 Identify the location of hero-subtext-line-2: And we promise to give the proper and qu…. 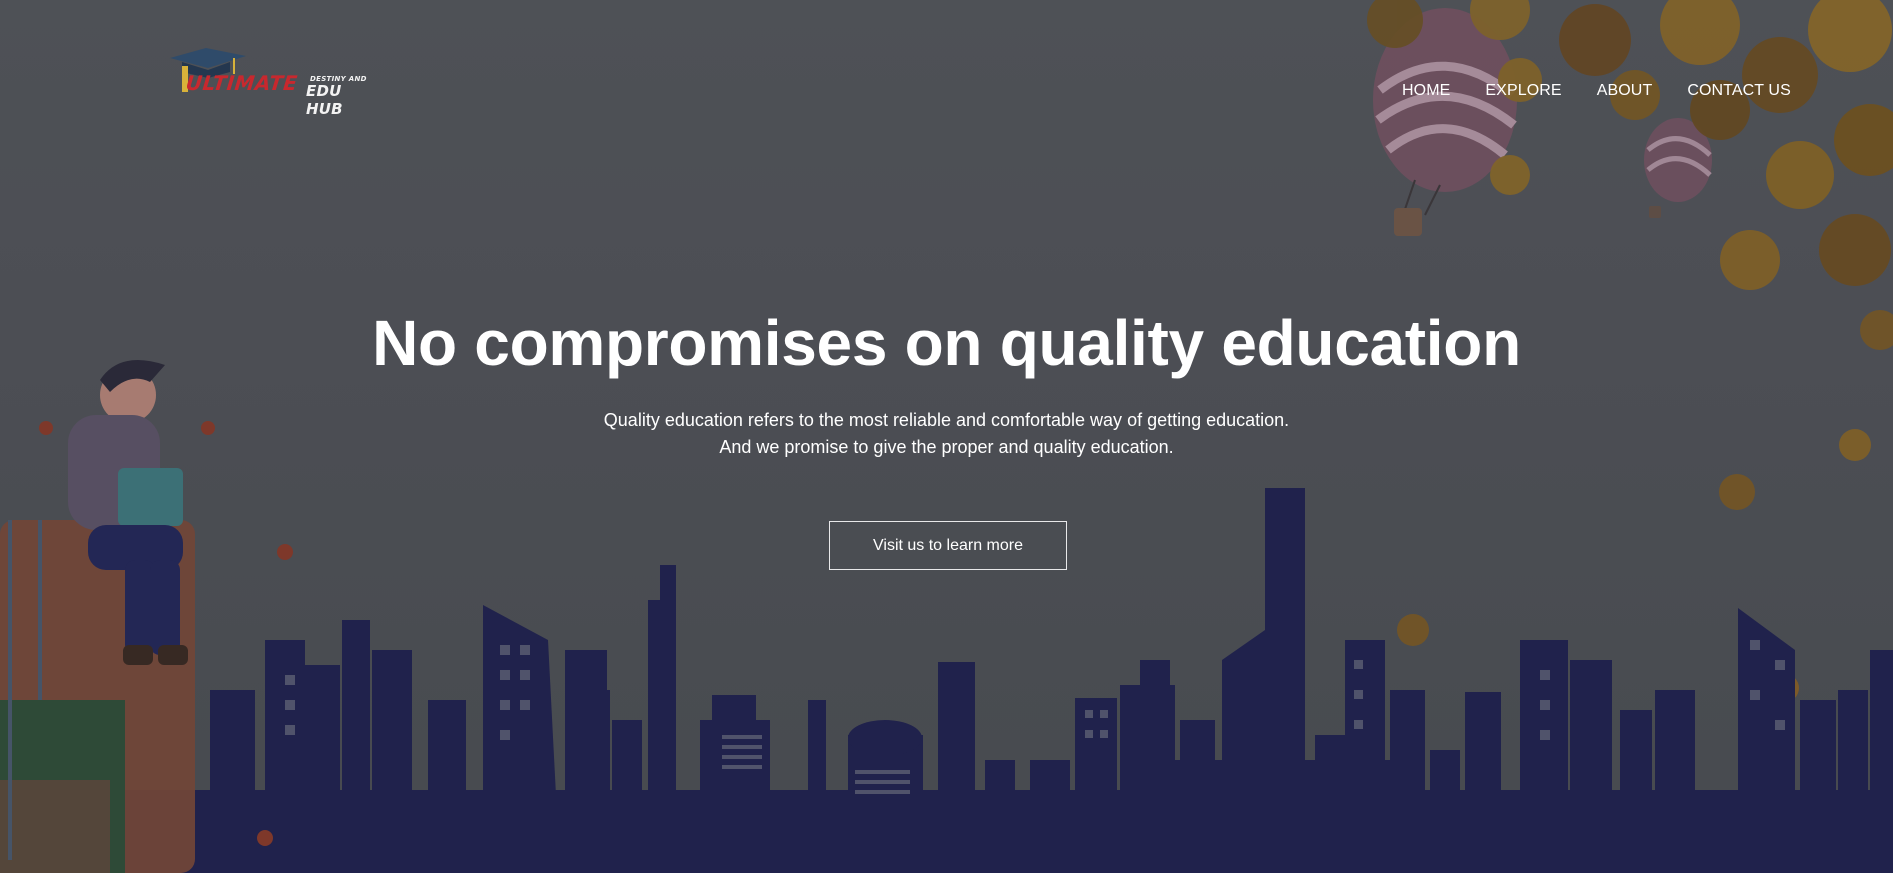
(946, 447).